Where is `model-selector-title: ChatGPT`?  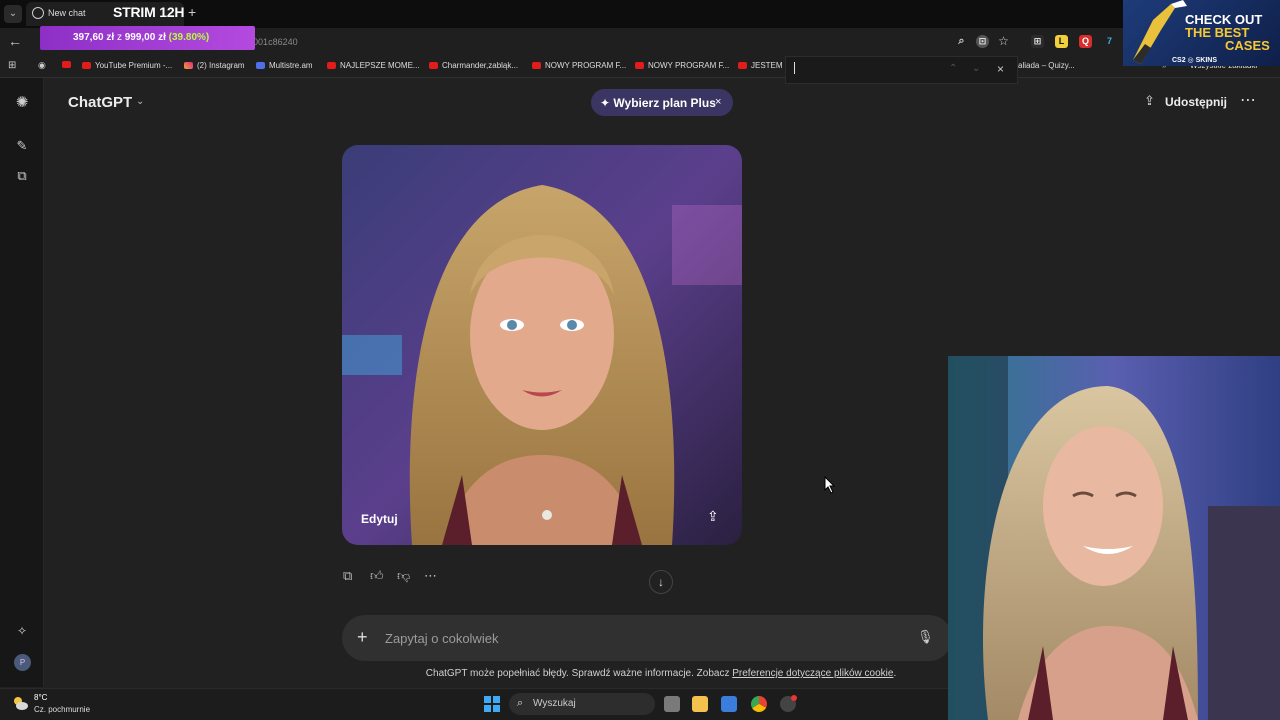
model-selector-title: ChatGPT is located at coordinates (100, 102).